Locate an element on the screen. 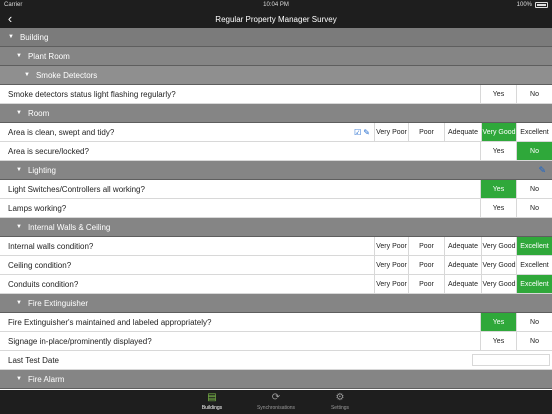  tab-label: Settings is located at coordinates (340, 408).